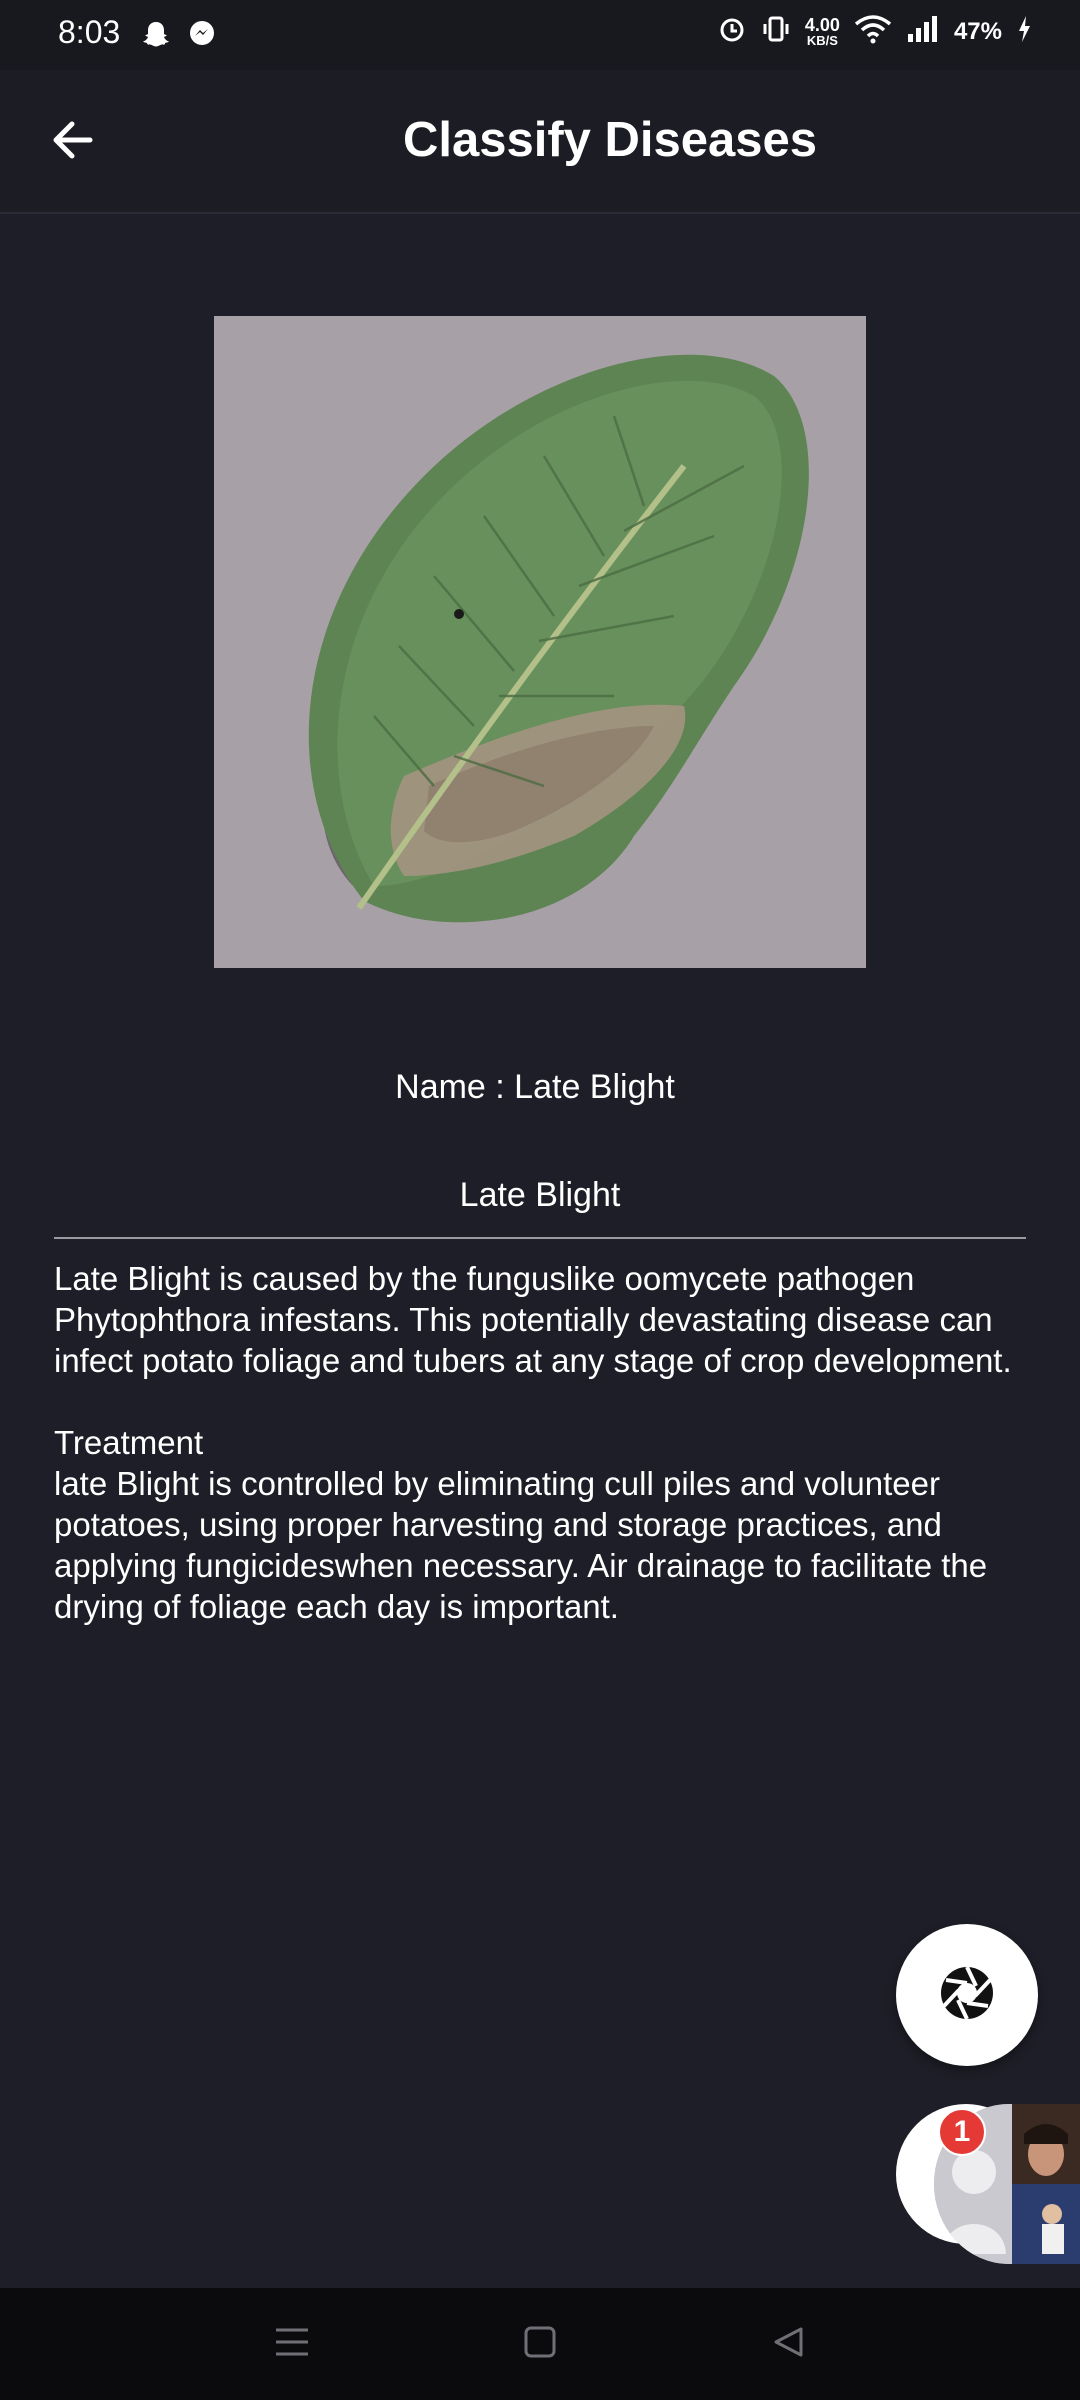 The width and height of the screenshot is (1080, 2400). What do you see at coordinates (610, 140) in the screenshot?
I see `page-title: Classify Diseases` at bounding box center [610, 140].